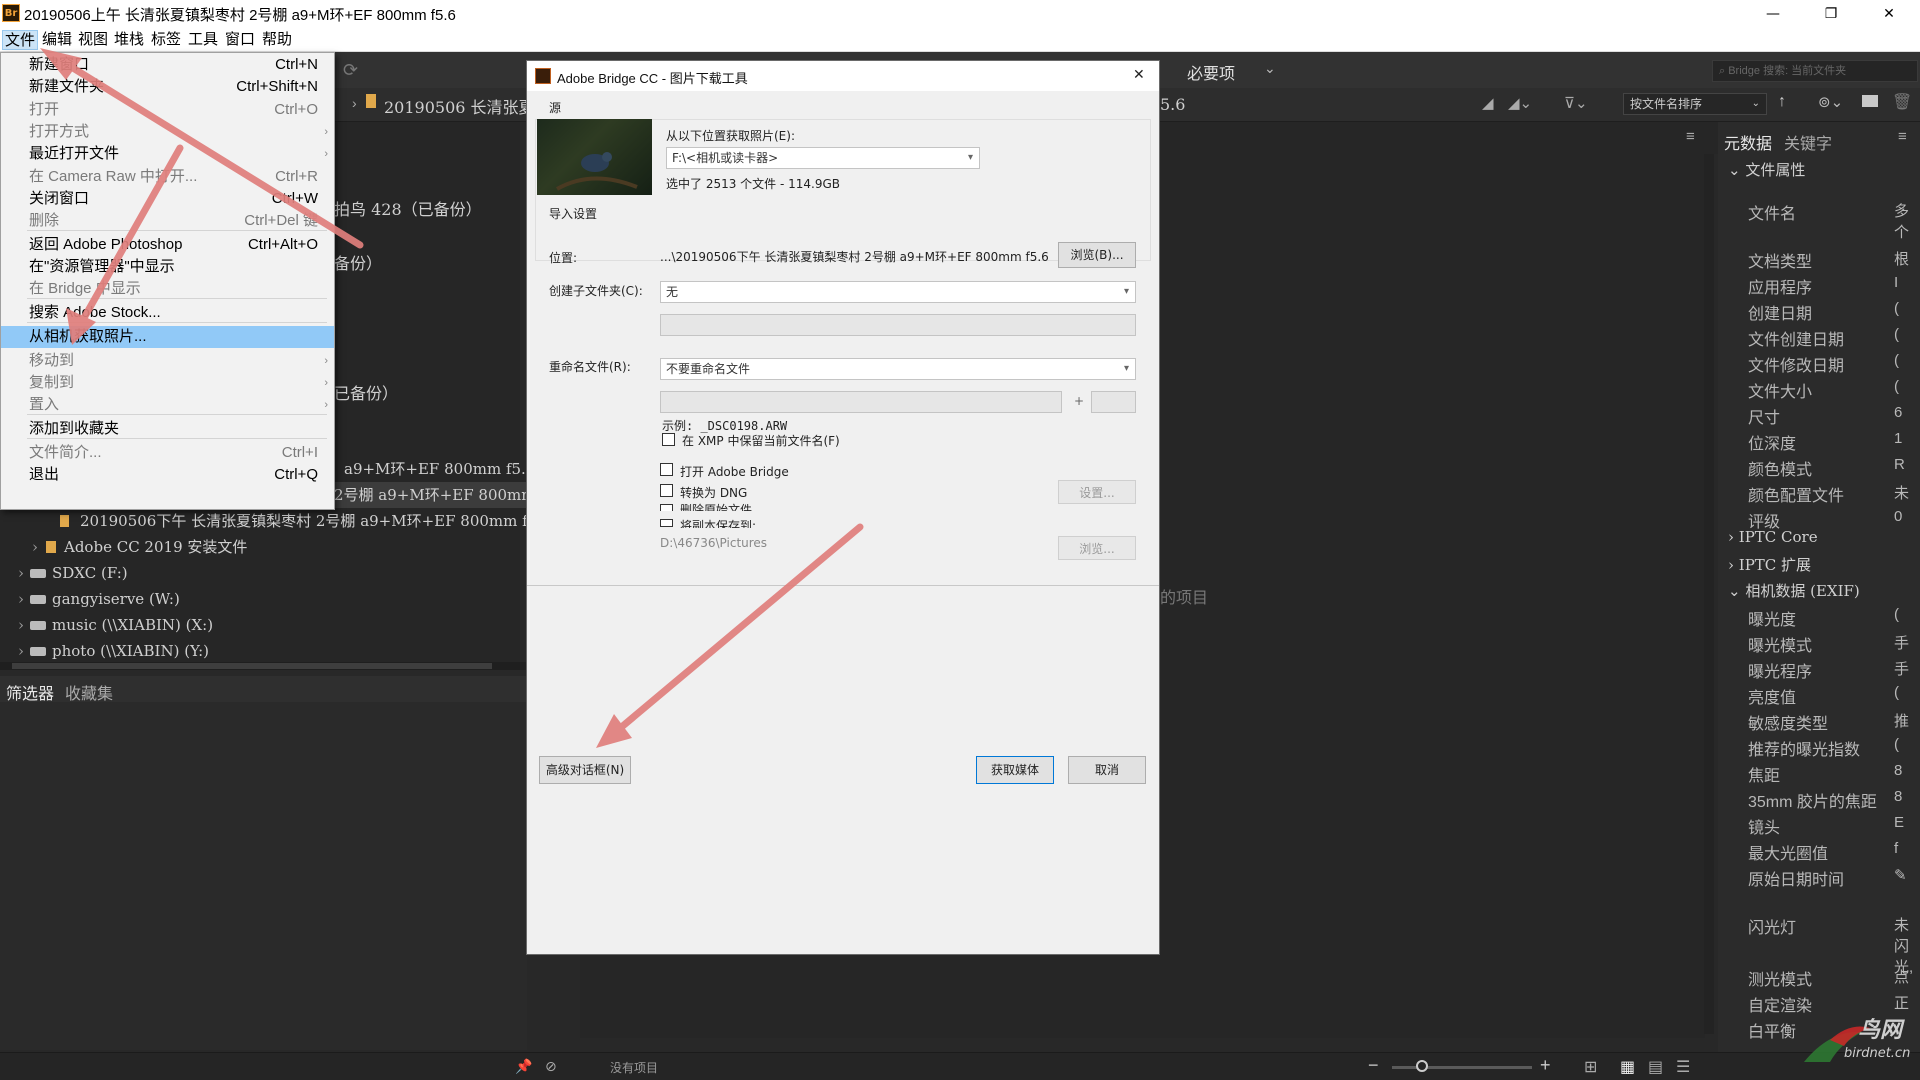 This screenshot has height=1080, width=1920. I want to click on rename-select: 不要重命名文件 ▾, so click(898, 369).